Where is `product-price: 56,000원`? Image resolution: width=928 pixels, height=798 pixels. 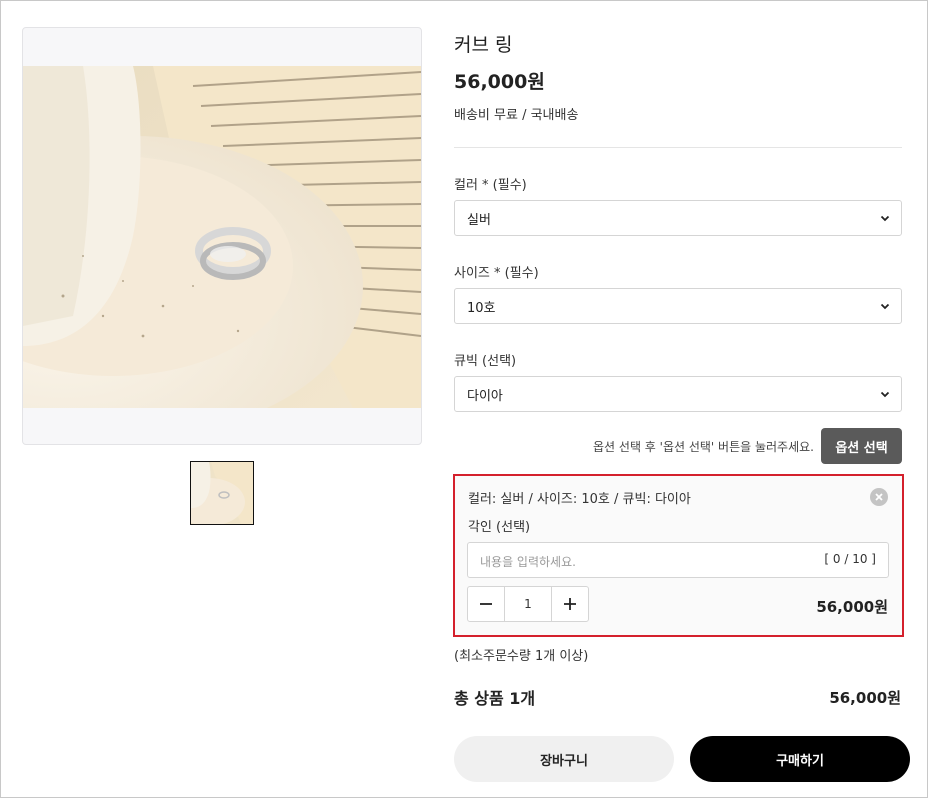
product-price: 56,000원 is located at coordinates (499, 82).